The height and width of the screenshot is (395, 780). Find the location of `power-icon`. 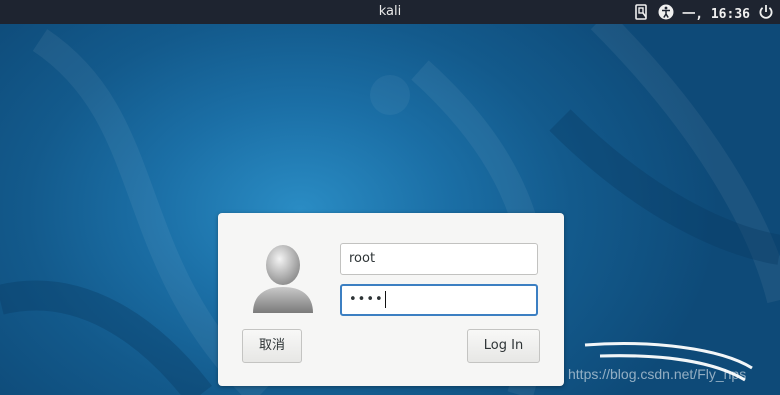

power-icon is located at coordinates (766, 12).